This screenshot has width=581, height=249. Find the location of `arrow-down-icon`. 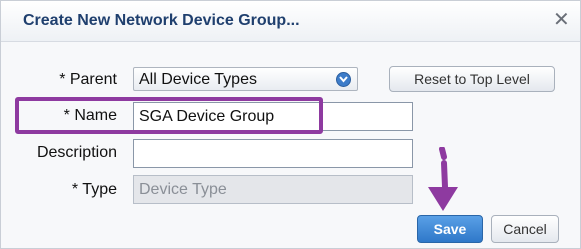

arrow-down-icon is located at coordinates (443, 179).